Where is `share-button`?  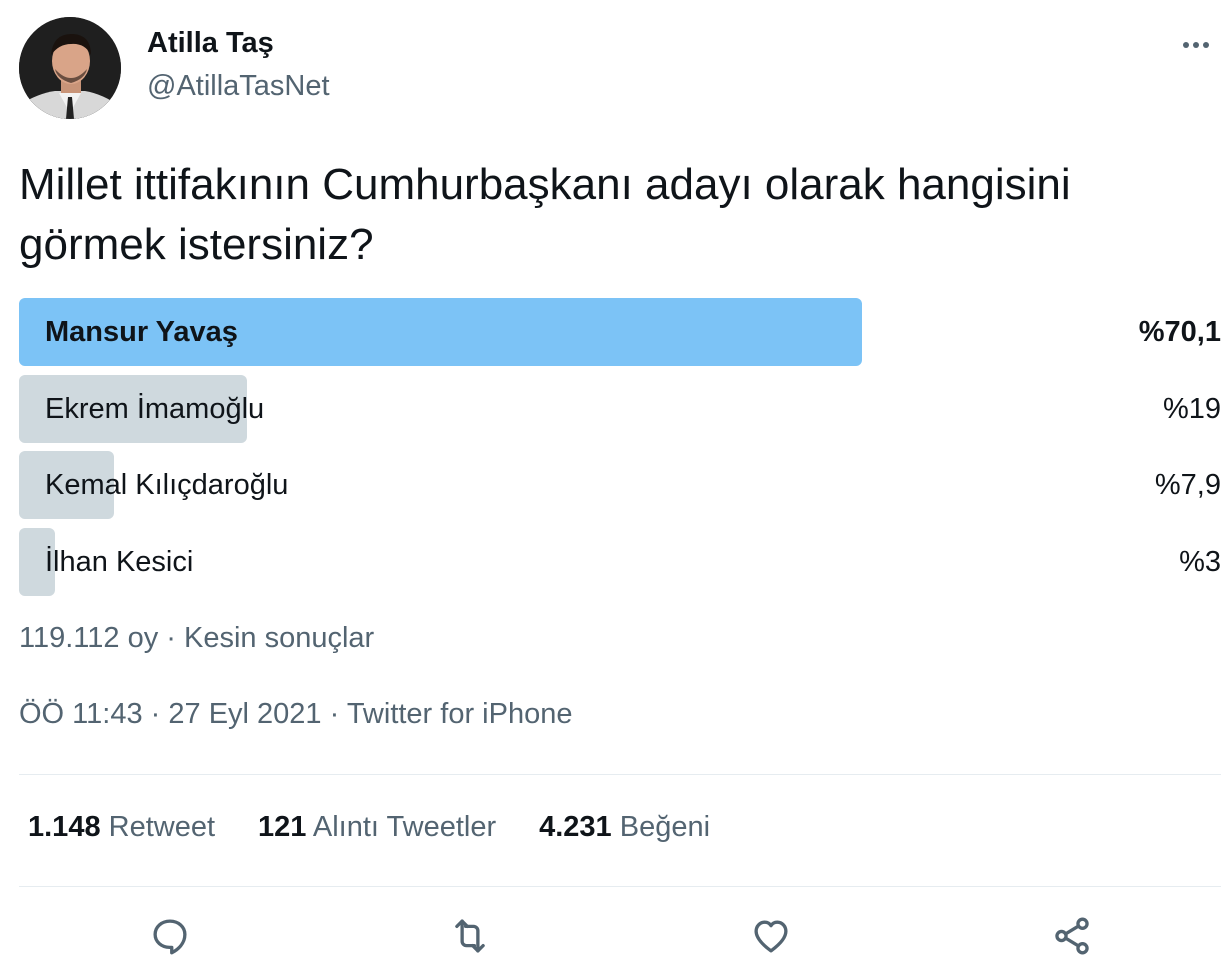 share-button is located at coordinates (1072, 936).